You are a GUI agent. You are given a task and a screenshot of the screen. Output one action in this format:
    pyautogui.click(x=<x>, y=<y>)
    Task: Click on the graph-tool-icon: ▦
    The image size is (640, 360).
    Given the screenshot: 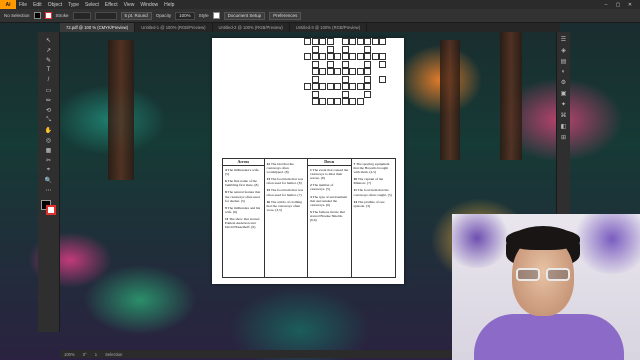 What is the action you would take?
    pyautogui.click(x=49, y=150)
    